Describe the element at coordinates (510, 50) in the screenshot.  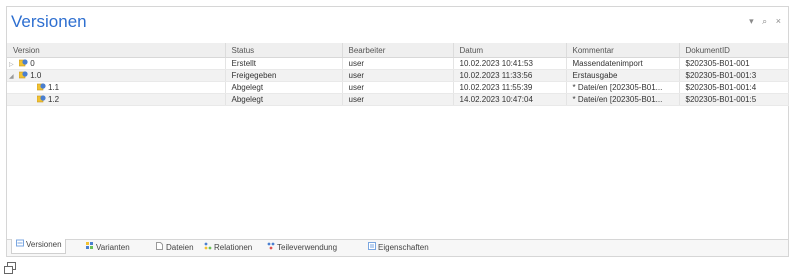
I see `column-header-datum: Datum` at that location.